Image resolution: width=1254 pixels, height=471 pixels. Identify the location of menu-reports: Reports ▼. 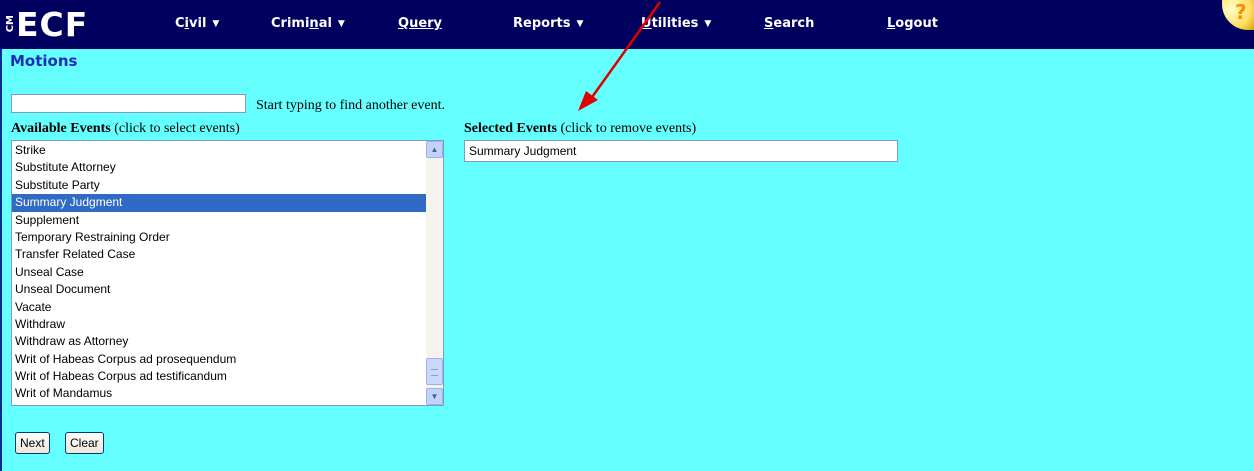
(548, 23).